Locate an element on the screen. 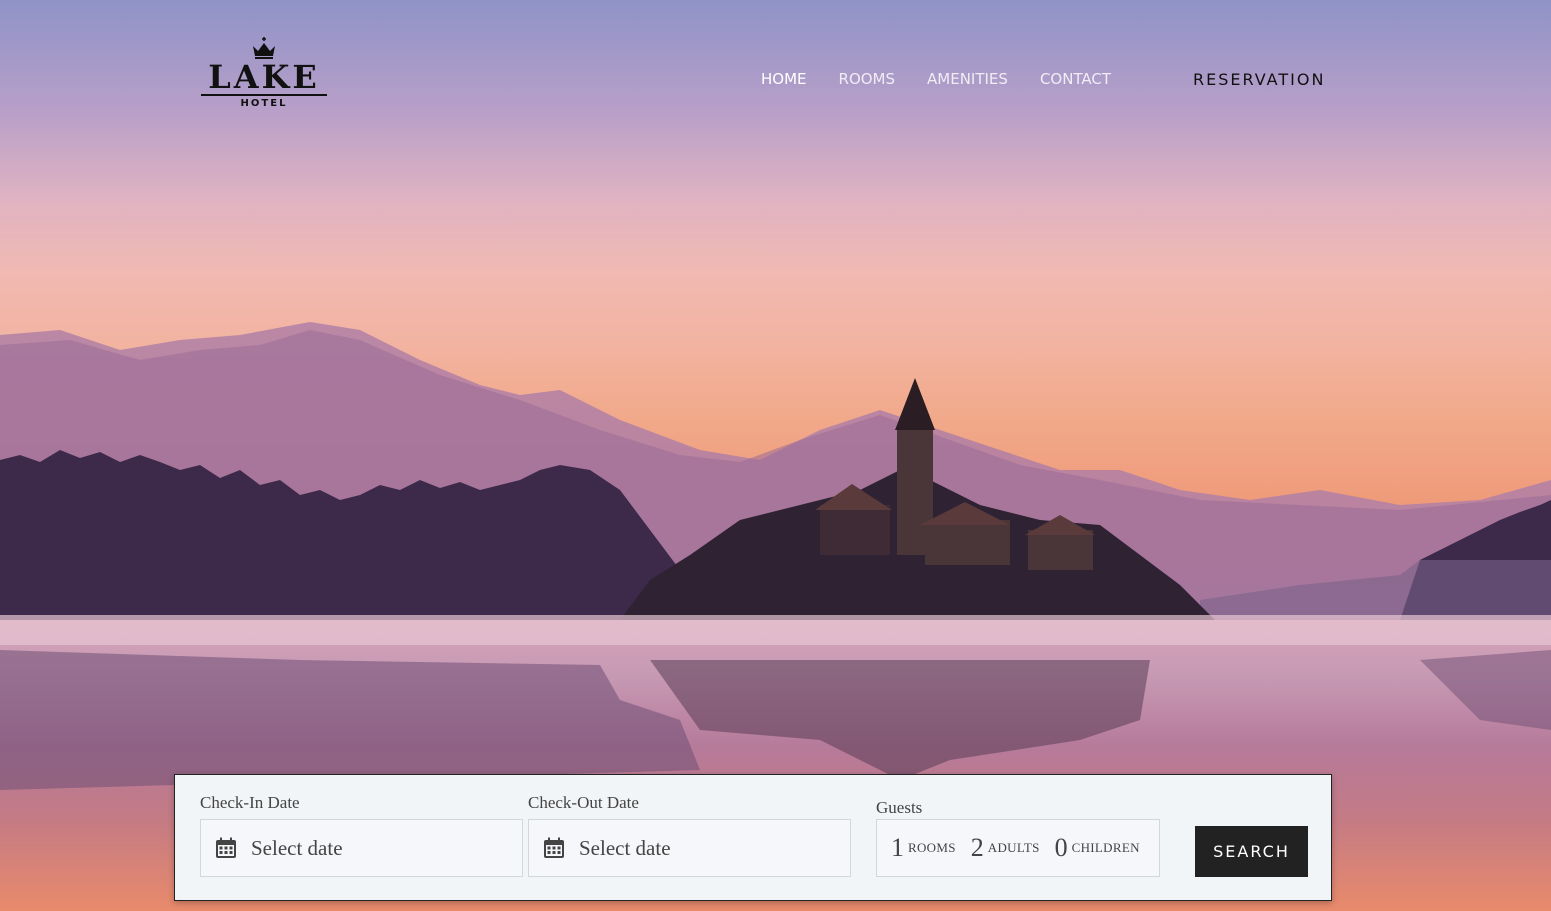 This screenshot has width=1551, height=911. rooms-unit: ROOMS is located at coordinates (932, 847).